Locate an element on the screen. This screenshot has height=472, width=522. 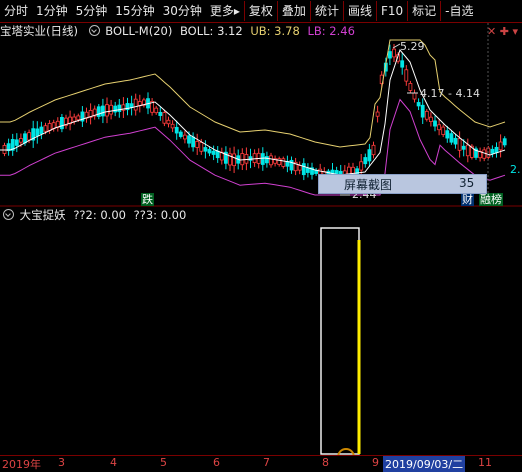
axis-cursor-date: 2019/09/03/二 is located at coordinates (424, 464).